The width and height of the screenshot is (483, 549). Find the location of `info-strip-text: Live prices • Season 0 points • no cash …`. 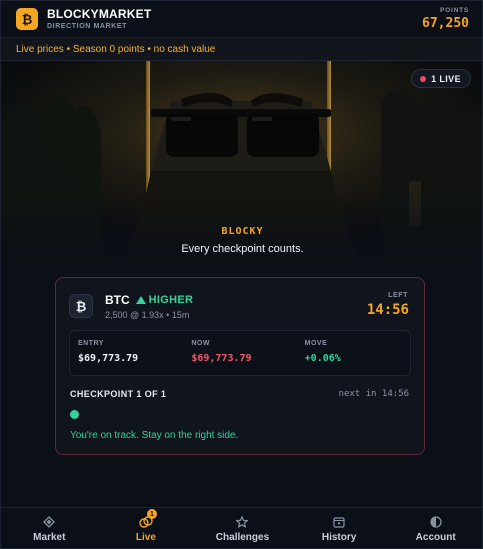

info-strip-text: Live prices • Season 0 points • no cash … is located at coordinates (116, 49).